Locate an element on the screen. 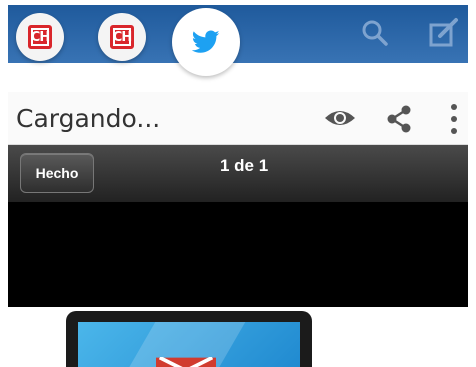  done-button: Hecho is located at coordinates (57, 173).